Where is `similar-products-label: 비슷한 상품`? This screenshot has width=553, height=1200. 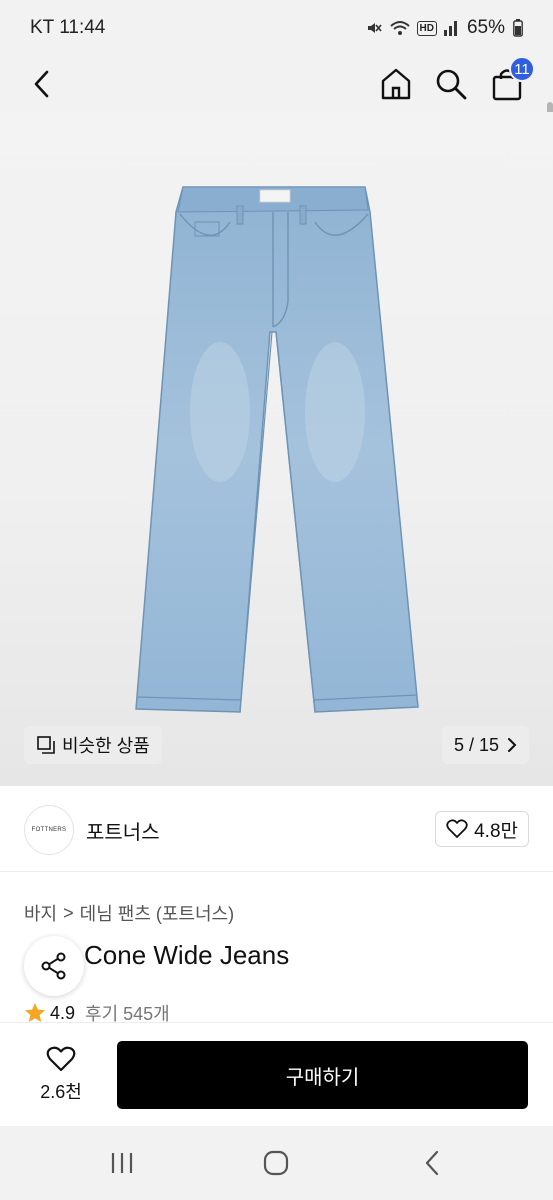 similar-products-label: 비슷한 상품 is located at coordinates (106, 746).